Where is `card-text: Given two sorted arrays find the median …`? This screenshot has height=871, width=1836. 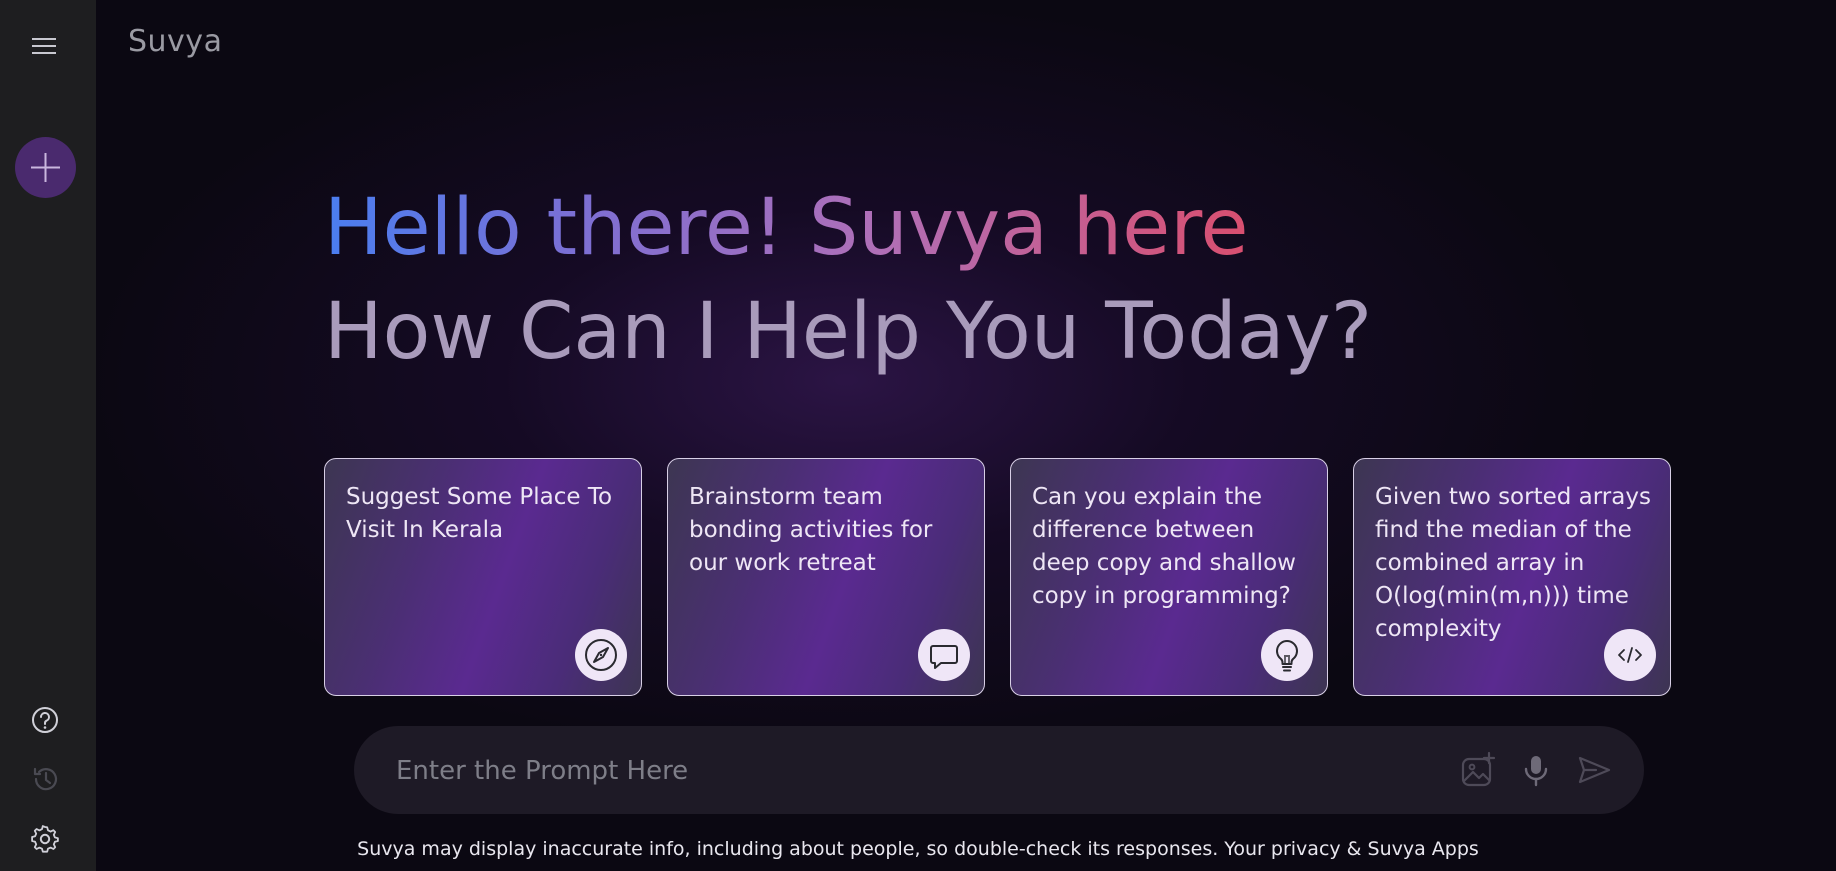 card-text: Given two sorted arrays find the median … is located at coordinates (1513, 563).